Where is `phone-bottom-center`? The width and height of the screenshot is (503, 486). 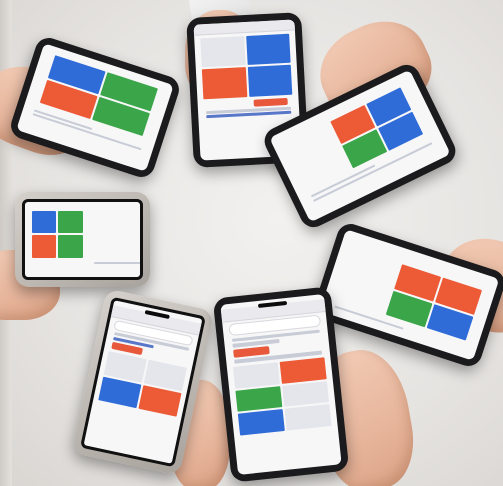 phone-bottom-center is located at coordinates (281, 384).